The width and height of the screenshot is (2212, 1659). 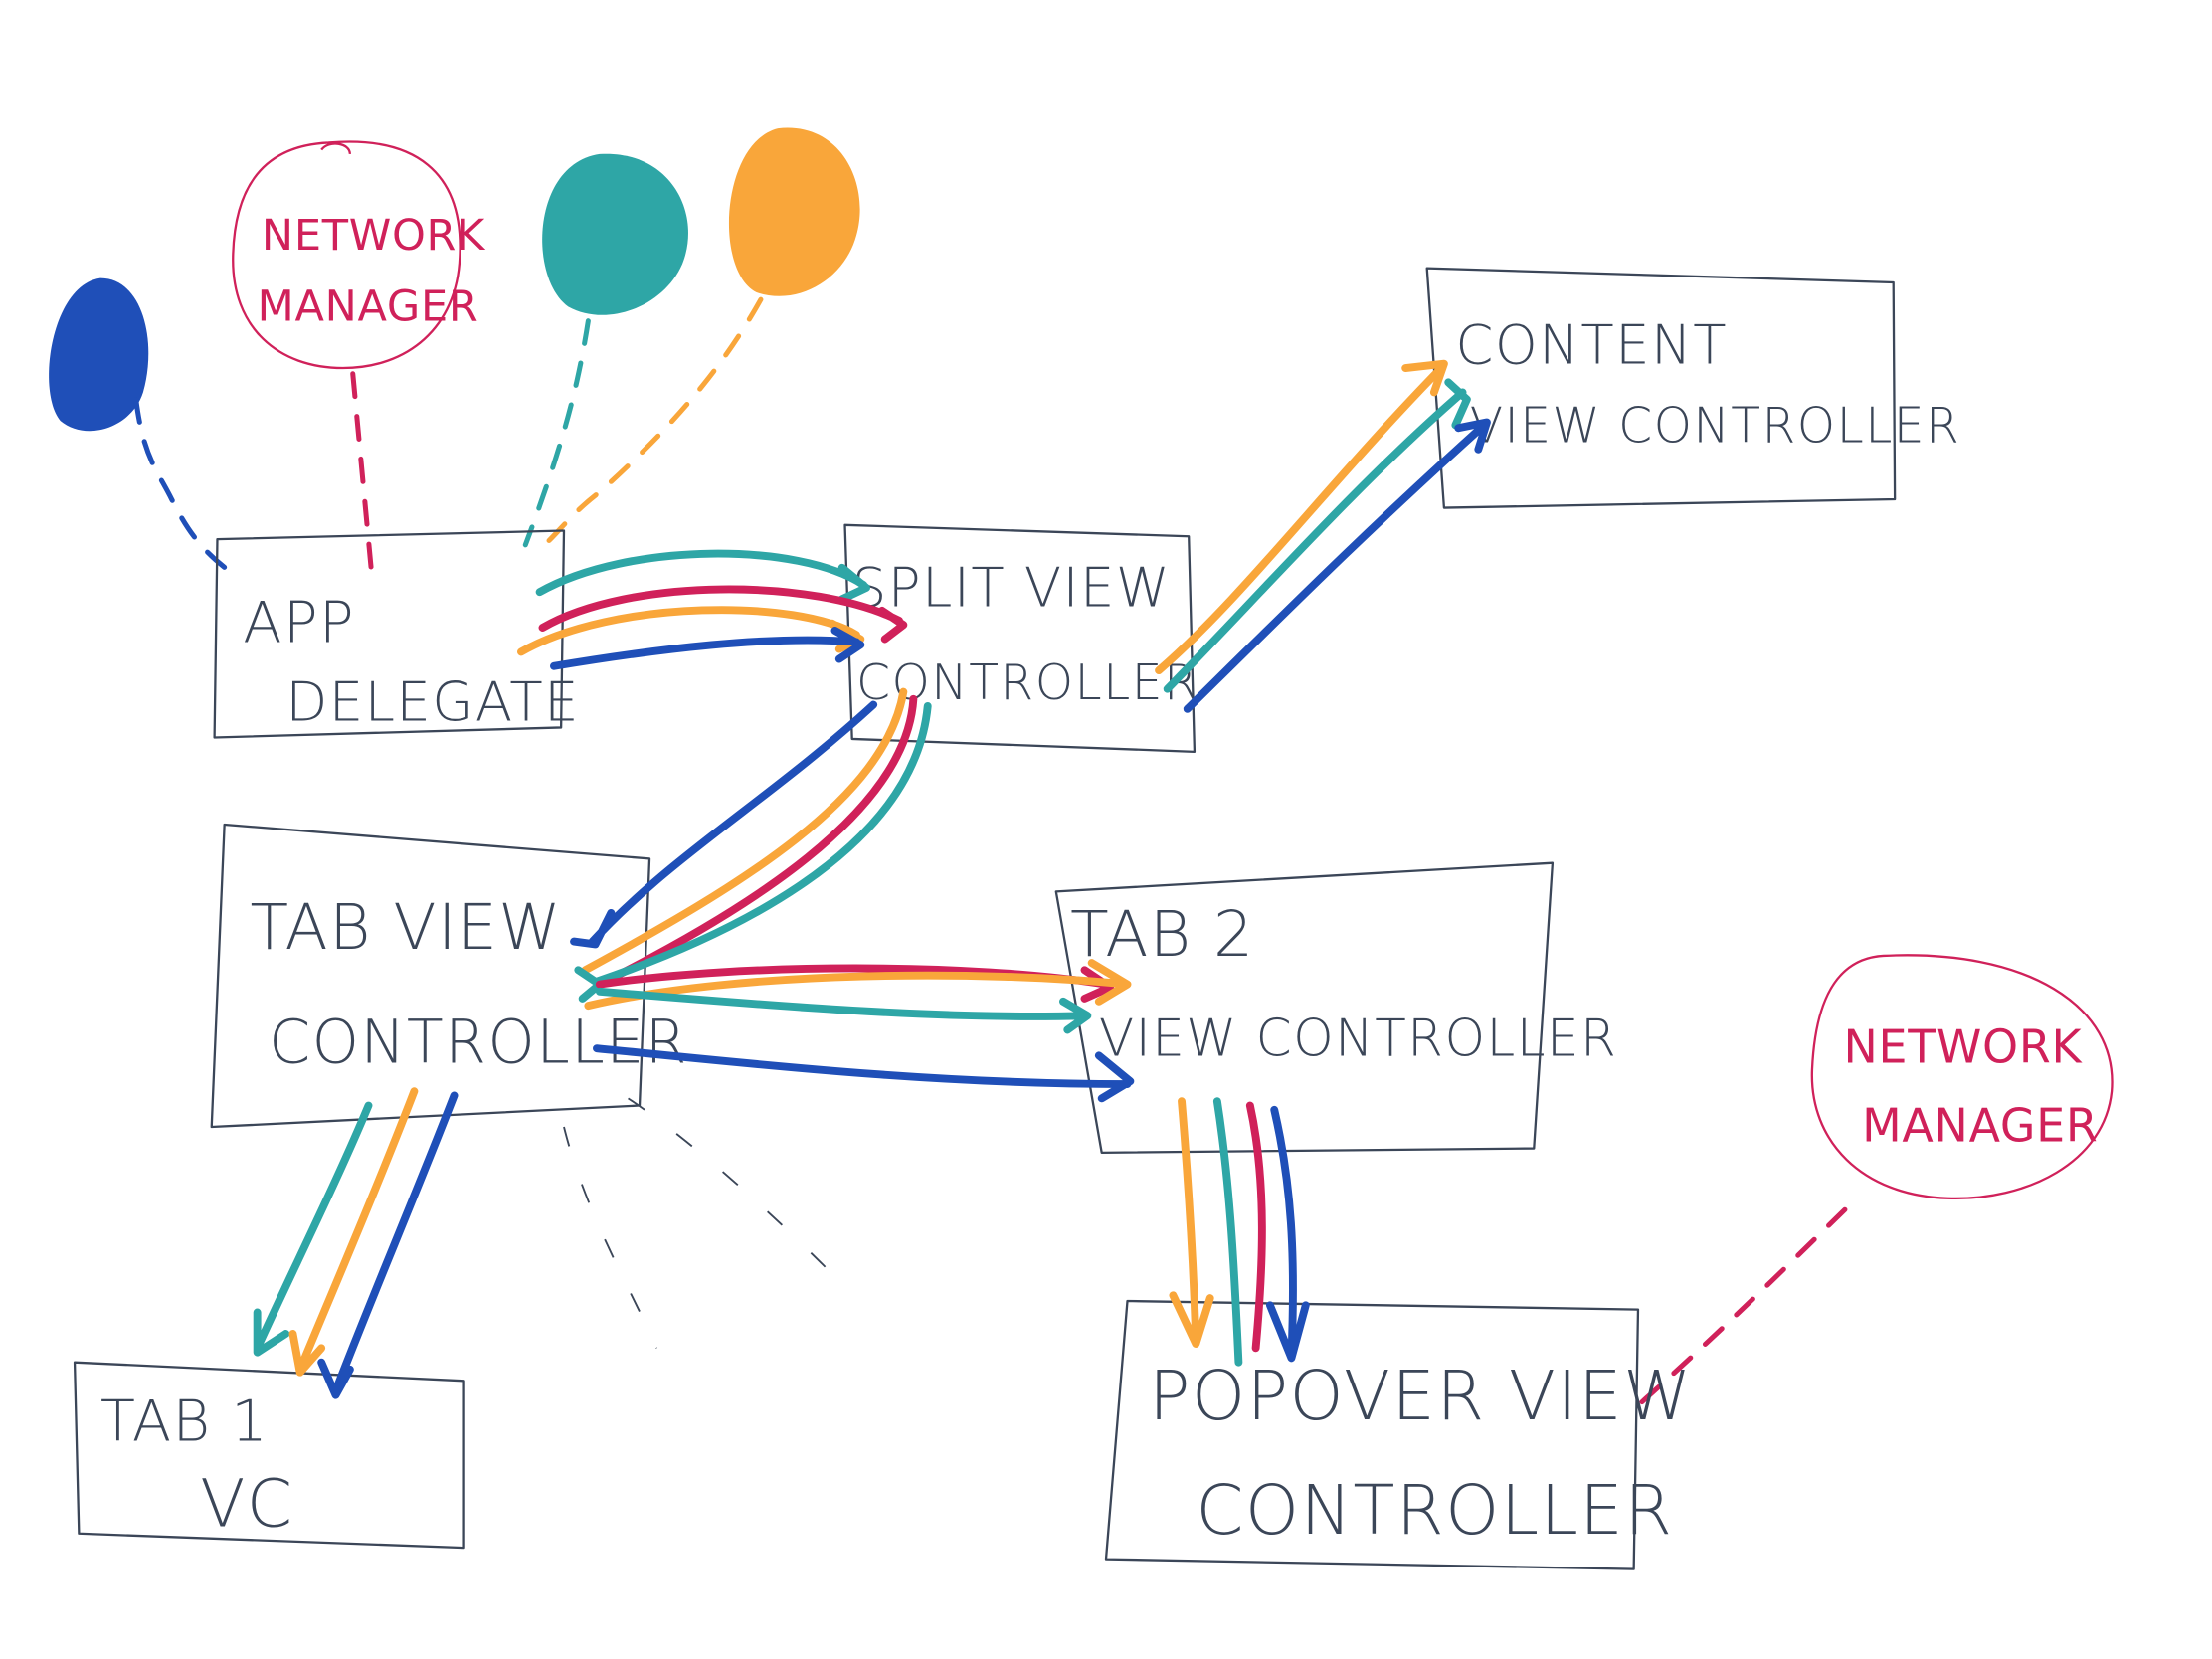 I want to click on tab-view-line1: TAB VIEW, so click(x=406, y=927).